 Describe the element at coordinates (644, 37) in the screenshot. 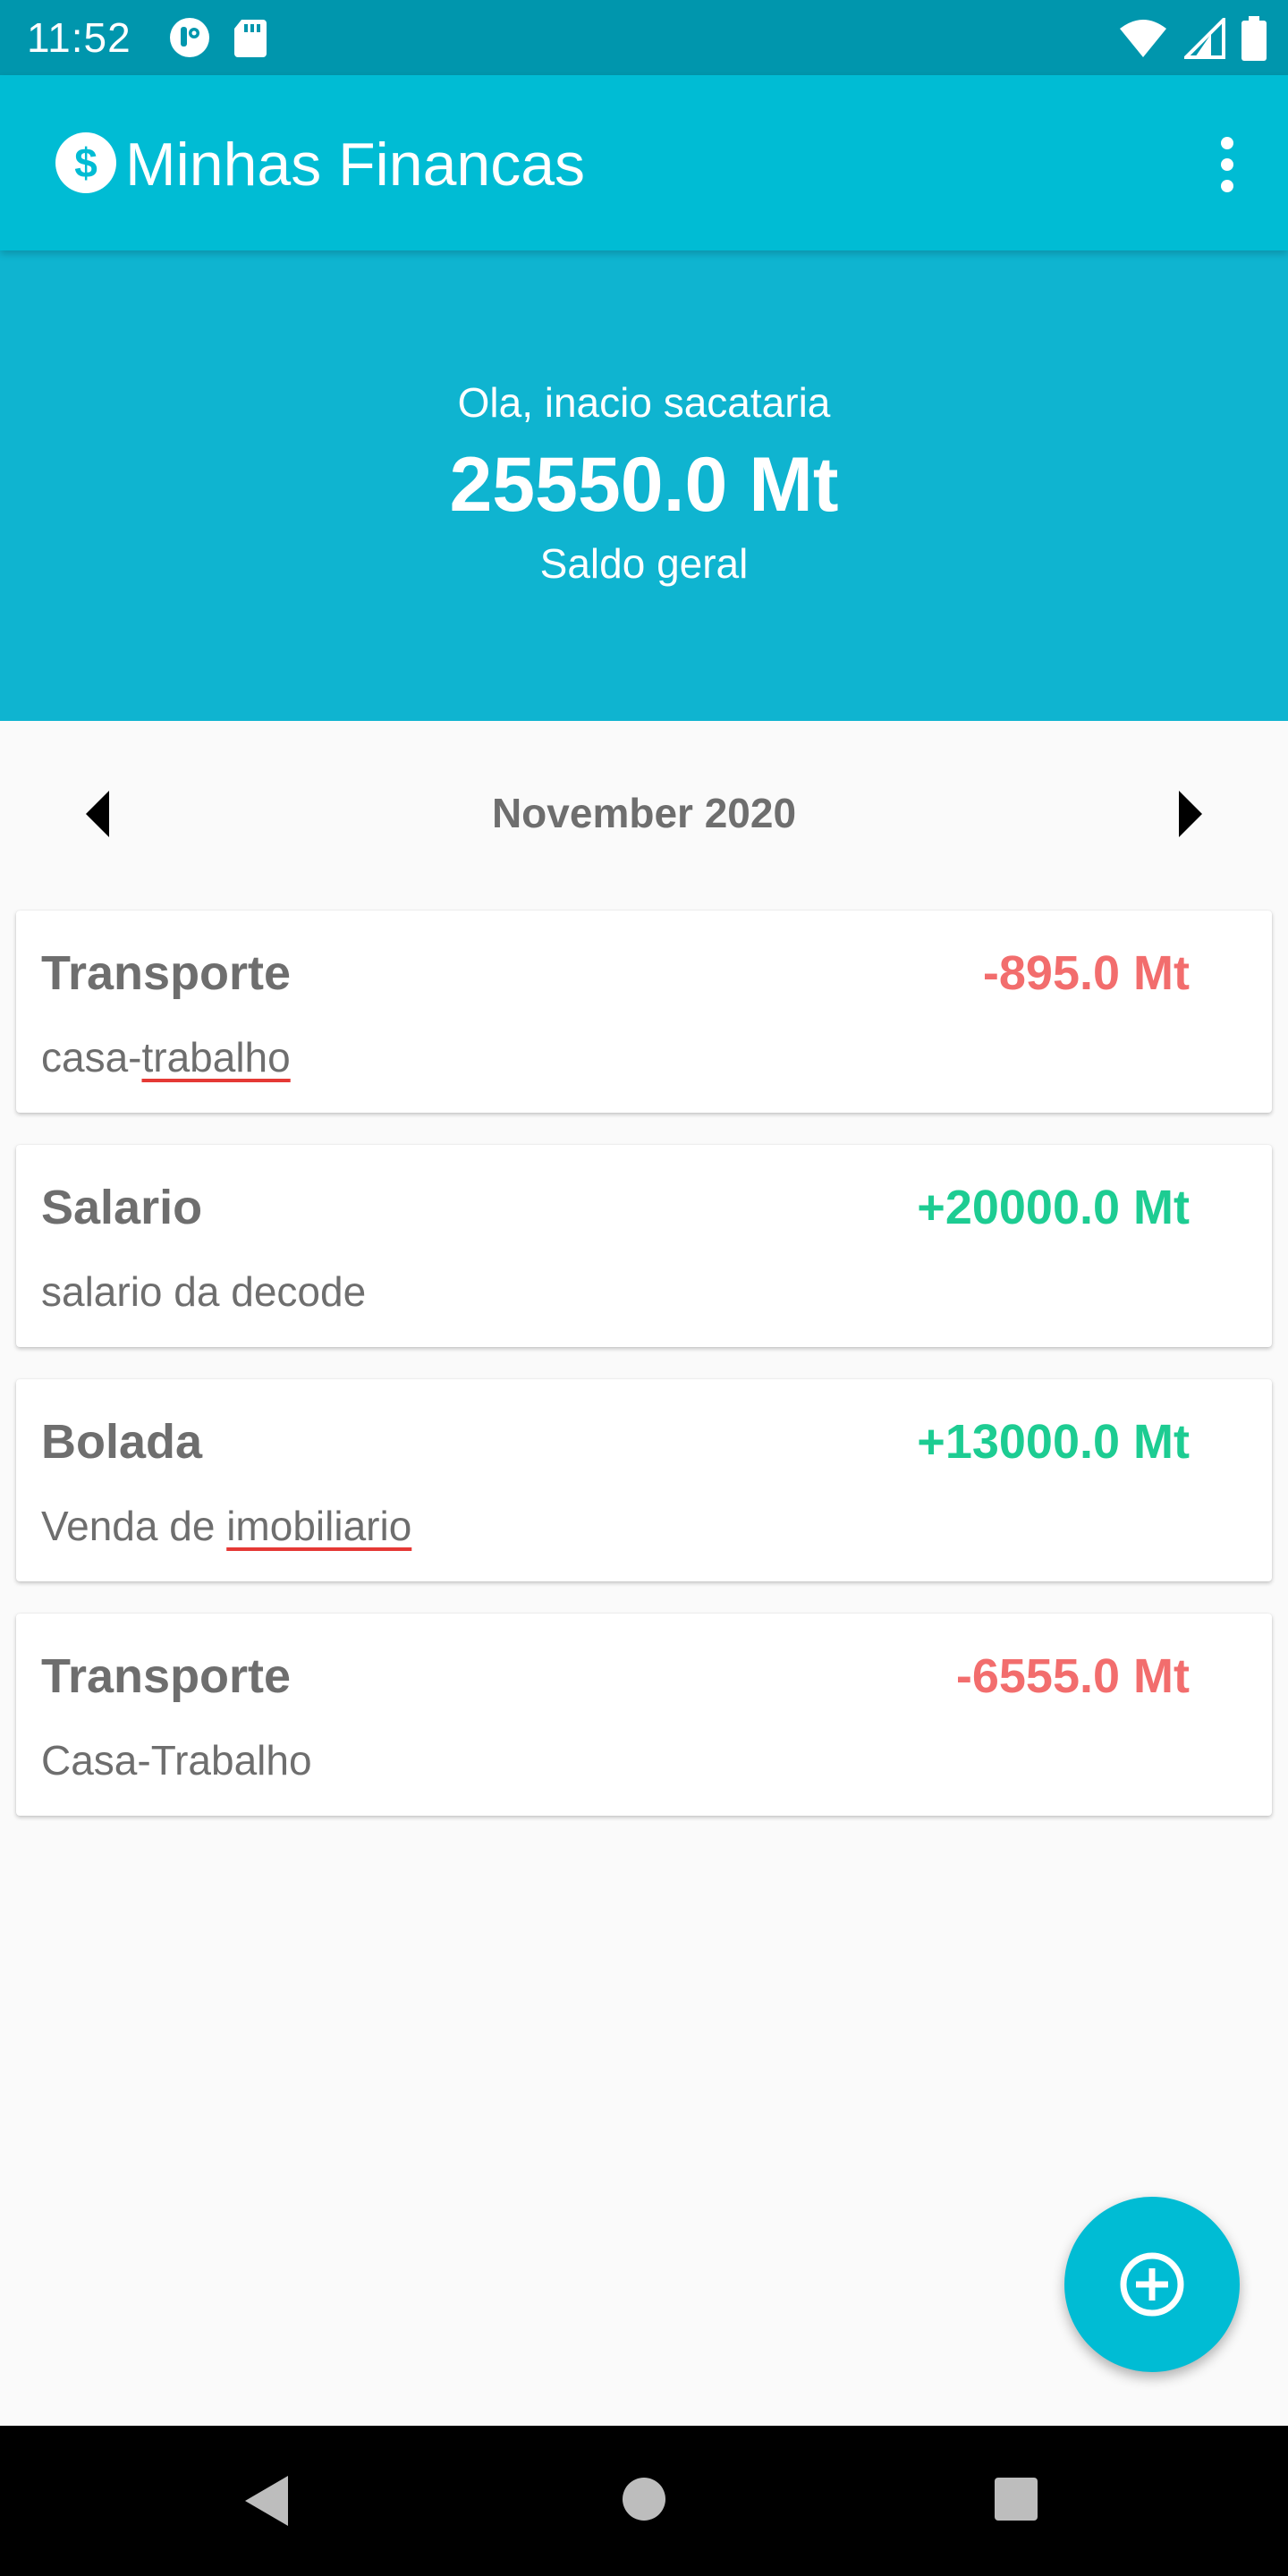

I see `status-bar: 11:52` at that location.